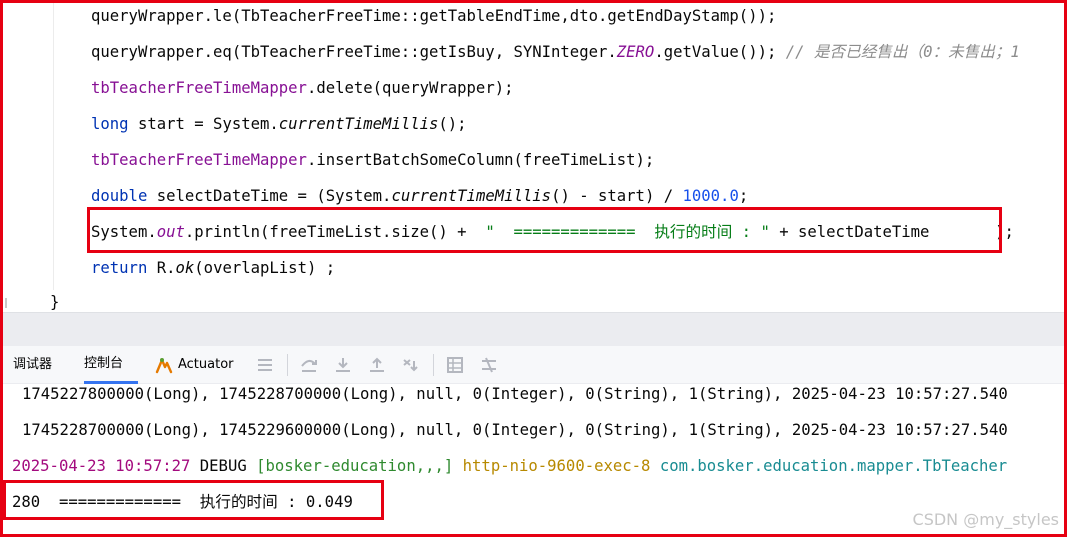 This screenshot has height=537, width=1067. What do you see at coordinates (32, 365) in the screenshot?
I see `tab-debugger: 调试器` at bounding box center [32, 365].